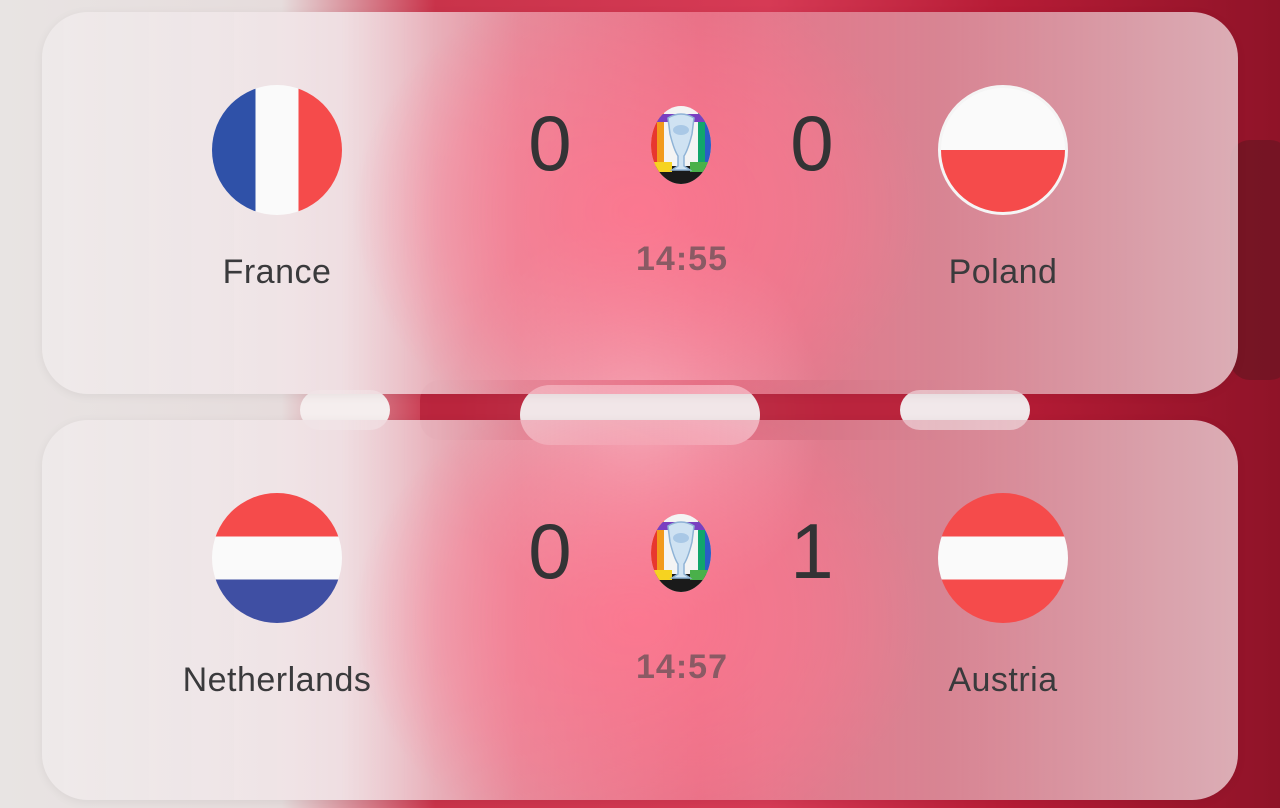 The height and width of the screenshot is (808, 1280). I want to click on poland-flag-icon, so click(1003, 150).